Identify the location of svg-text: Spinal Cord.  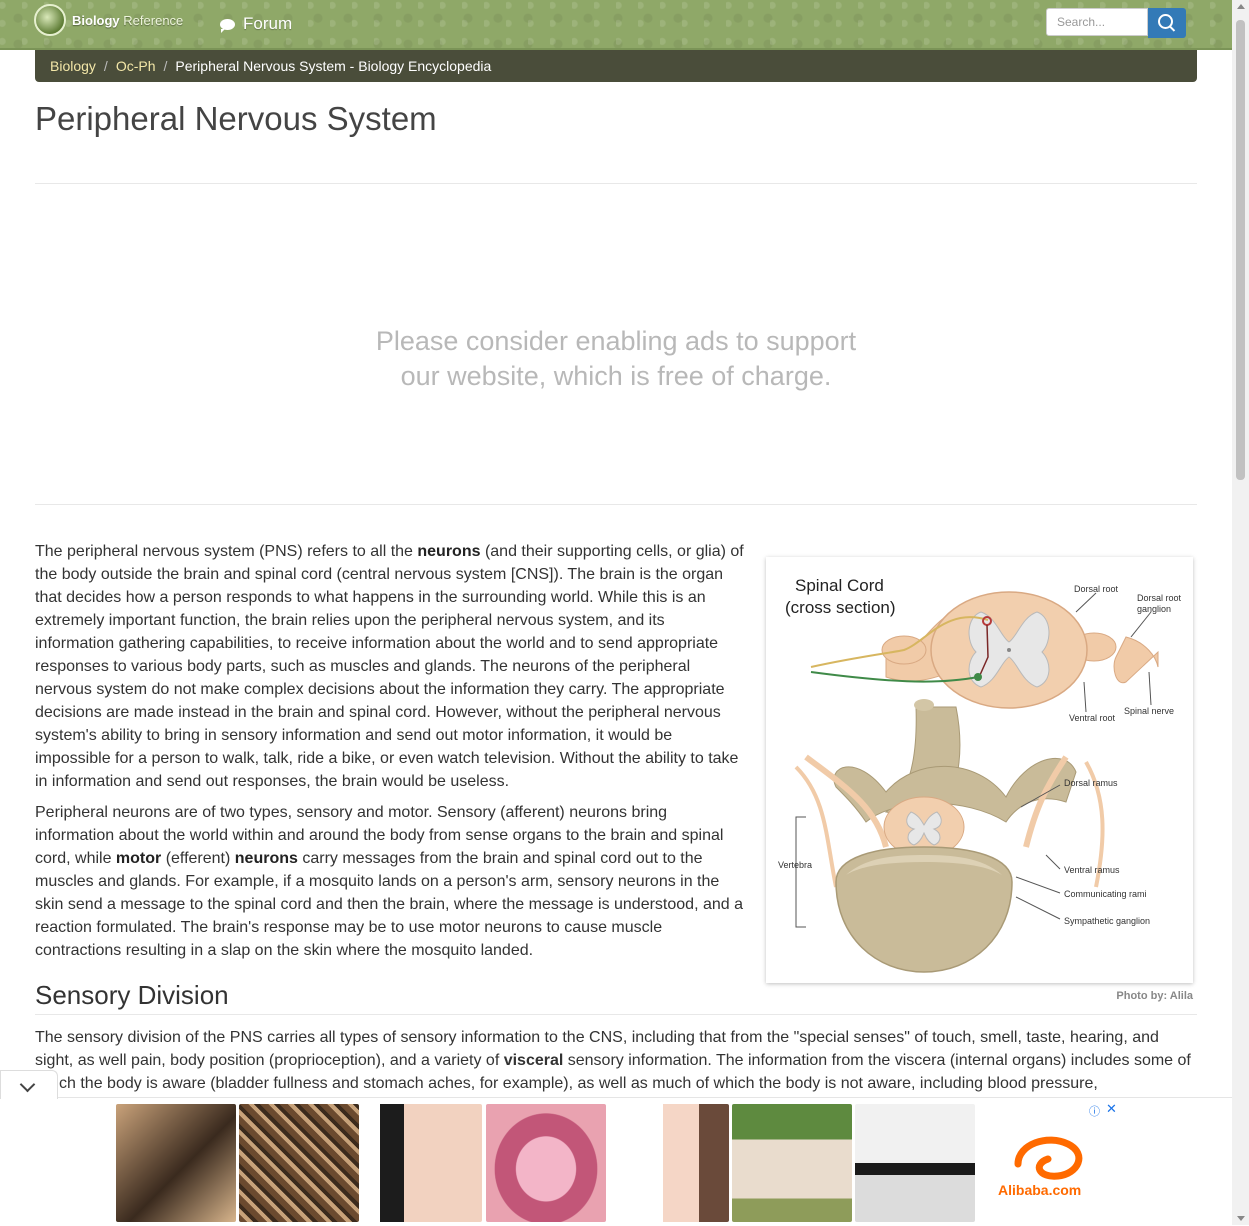
(839, 585).